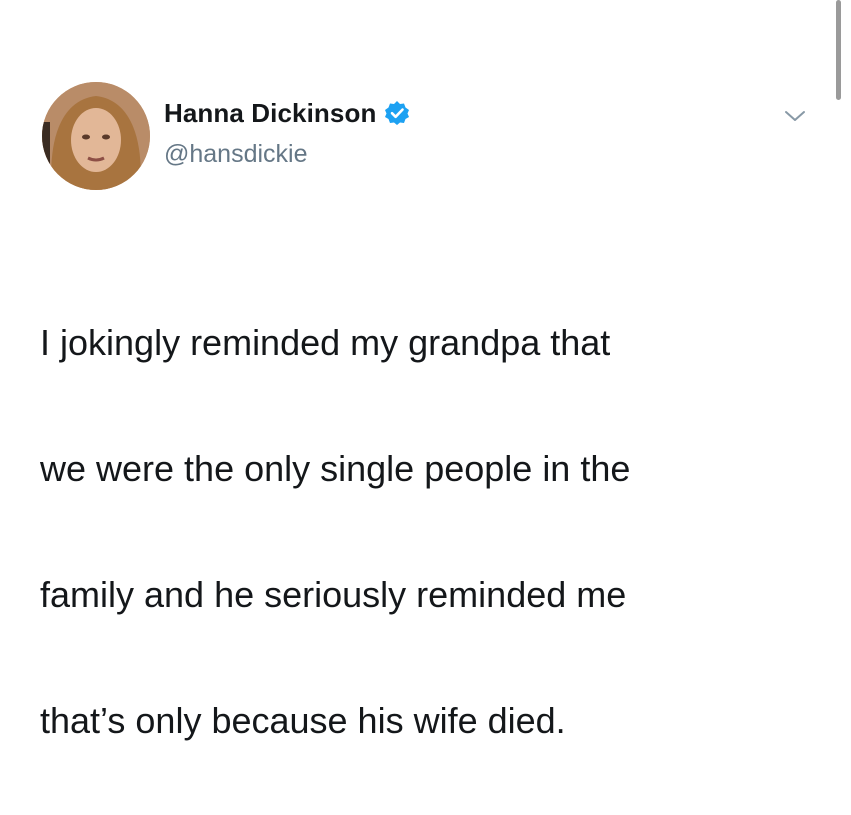 The height and width of the screenshot is (815, 851). Describe the element at coordinates (287, 132) in the screenshot. I see `user-info: Hanna Dickinson @hansdickie` at that location.